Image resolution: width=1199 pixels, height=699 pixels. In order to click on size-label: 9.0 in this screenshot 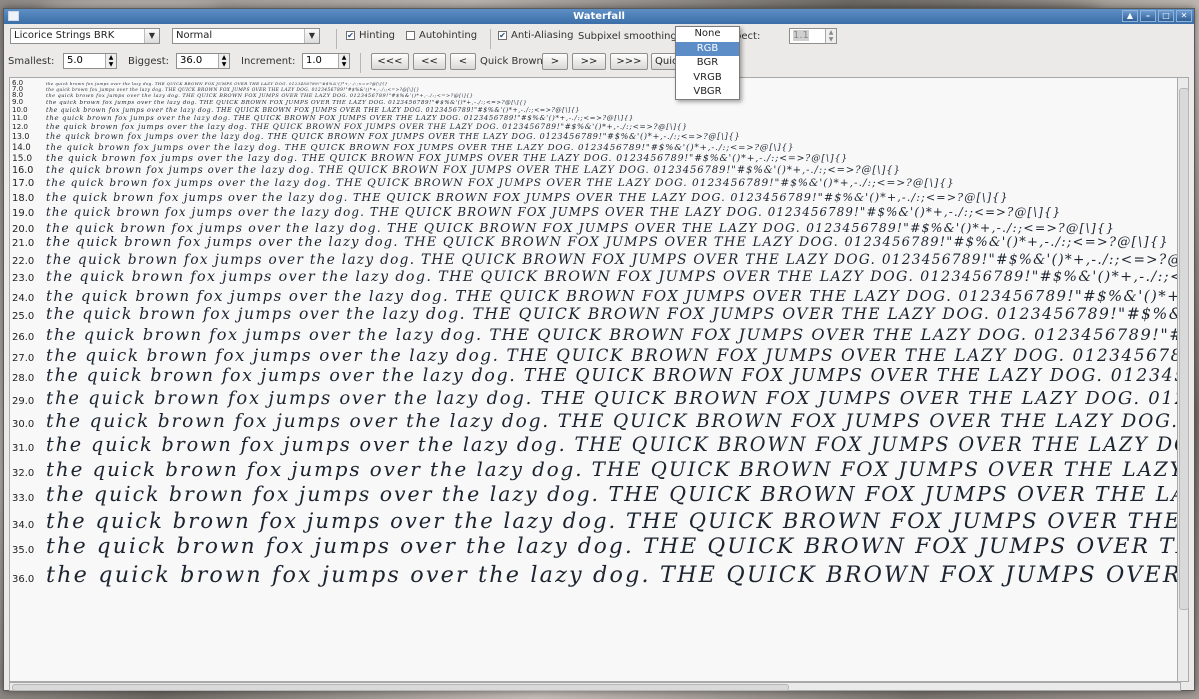, I will do `click(18, 101)`.